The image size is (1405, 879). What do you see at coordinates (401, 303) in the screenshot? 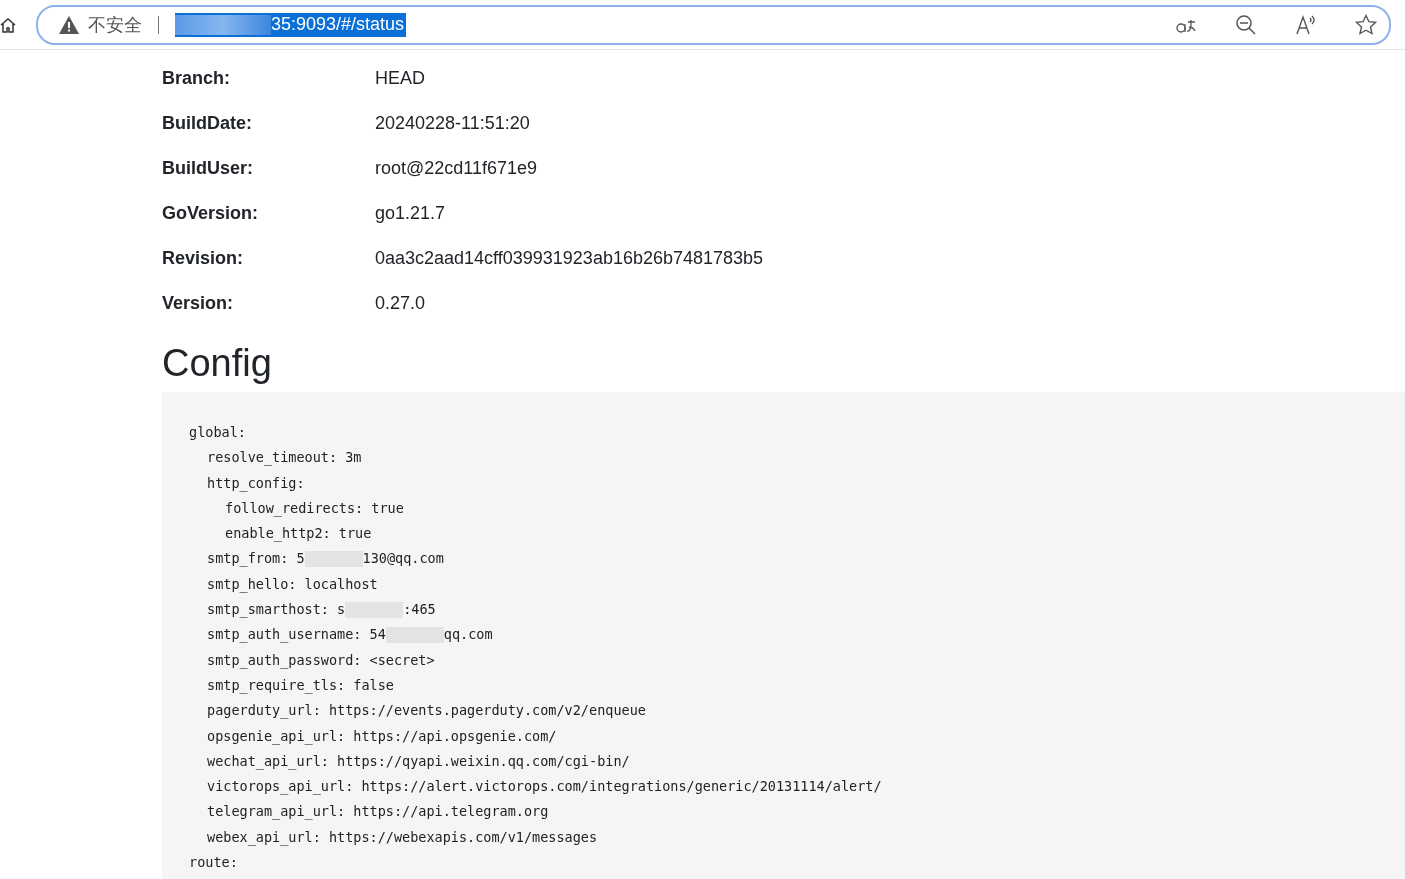
I see `field-value: 0.27.0` at bounding box center [401, 303].